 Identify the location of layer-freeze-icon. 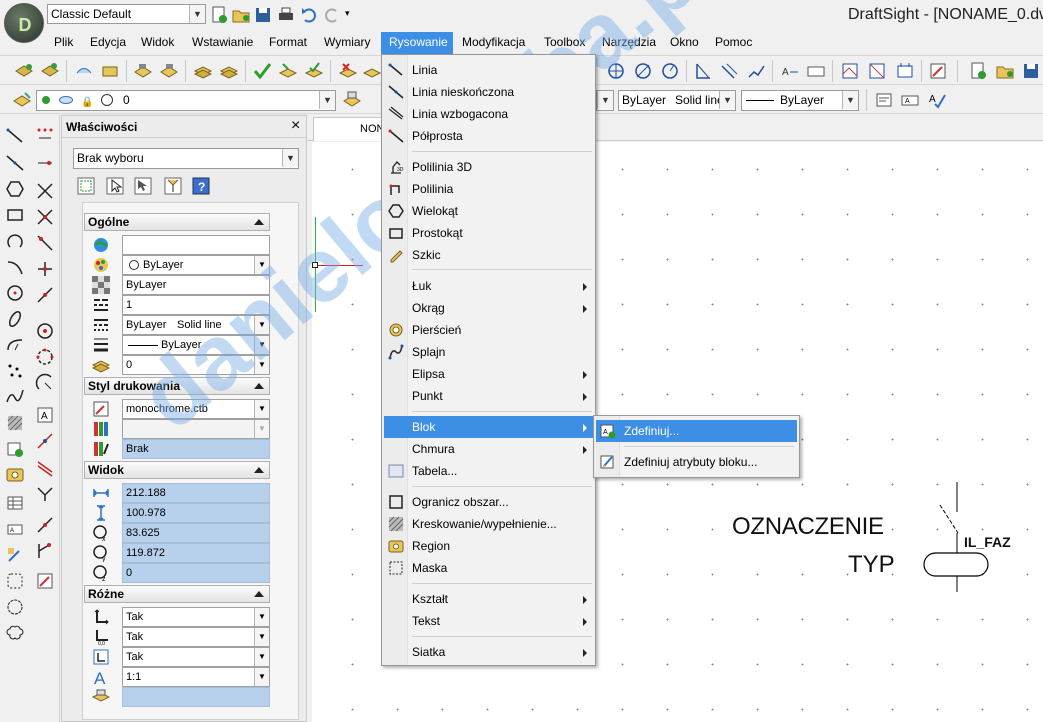
(229, 71).